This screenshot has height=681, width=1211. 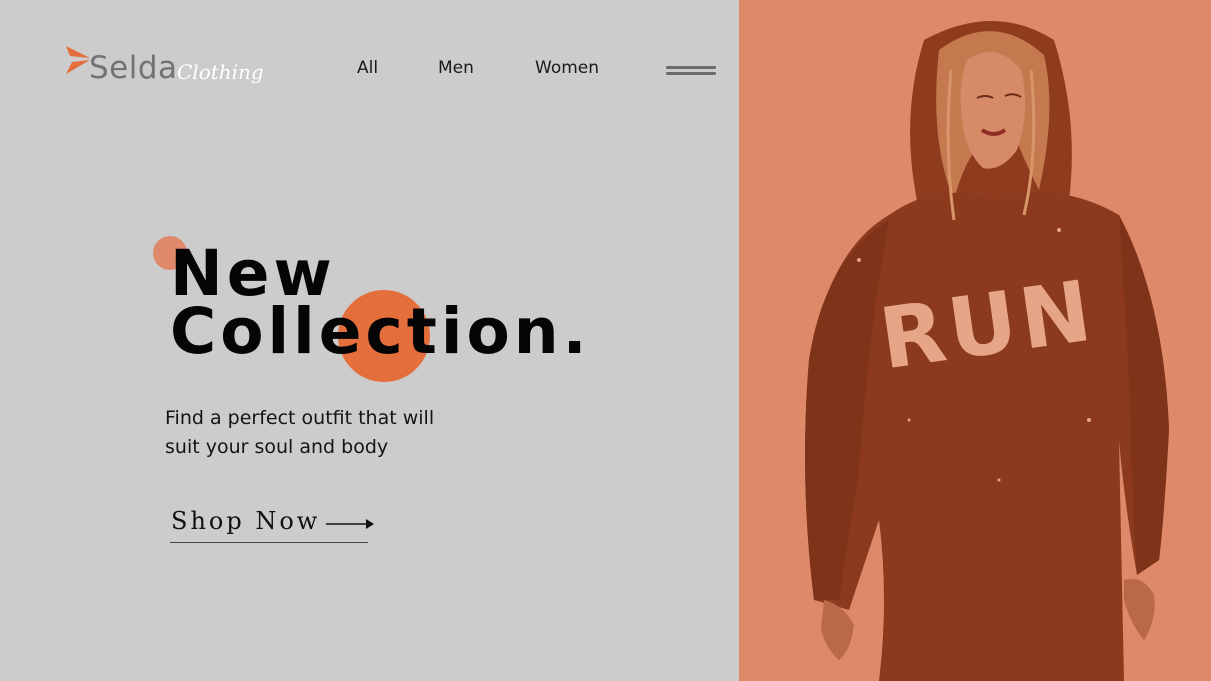 I want to click on arrow-right-icon, so click(x=350, y=524).